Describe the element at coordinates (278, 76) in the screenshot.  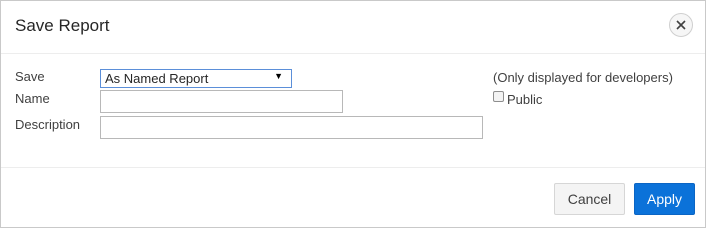
I see `dropdown-arrow-icon: ▼` at that location.